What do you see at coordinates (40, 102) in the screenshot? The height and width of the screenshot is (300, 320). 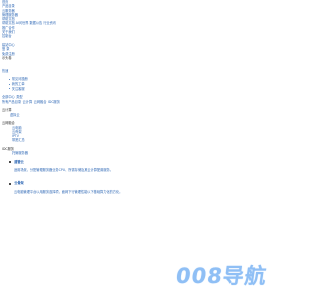 I see `category-link: 云网融合` at bounding box center [40, 102].